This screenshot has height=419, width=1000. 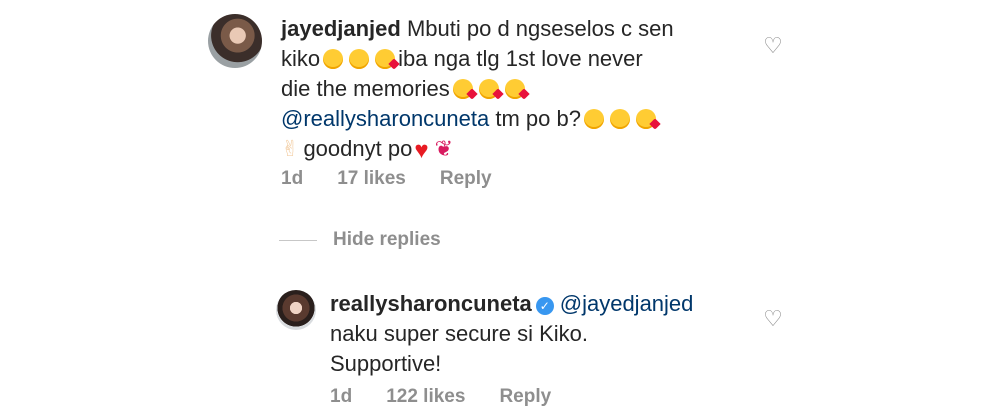 I want to click on comment-text-line: Mbuti po d ngseselos c sen, so click(x=540, y=28).